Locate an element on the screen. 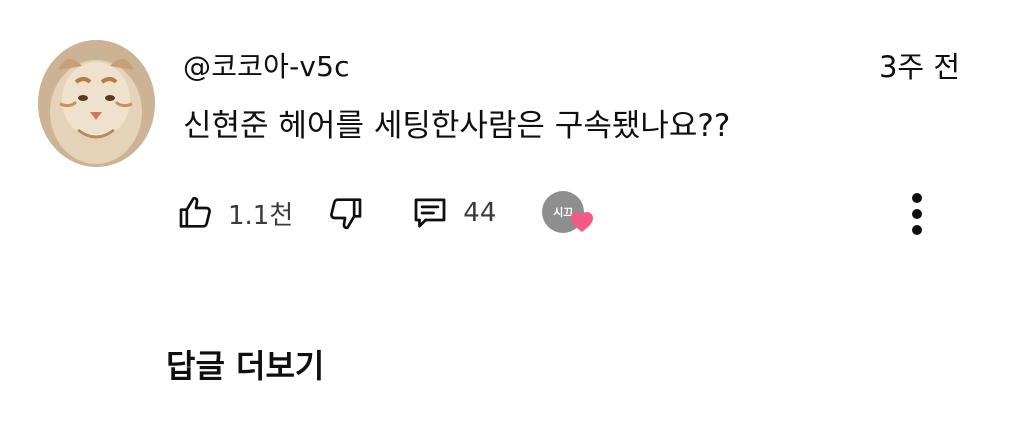 This screenshot has width=1024, height=426. comment-author: @코코아-v5c is located at coordinates (266, 67).